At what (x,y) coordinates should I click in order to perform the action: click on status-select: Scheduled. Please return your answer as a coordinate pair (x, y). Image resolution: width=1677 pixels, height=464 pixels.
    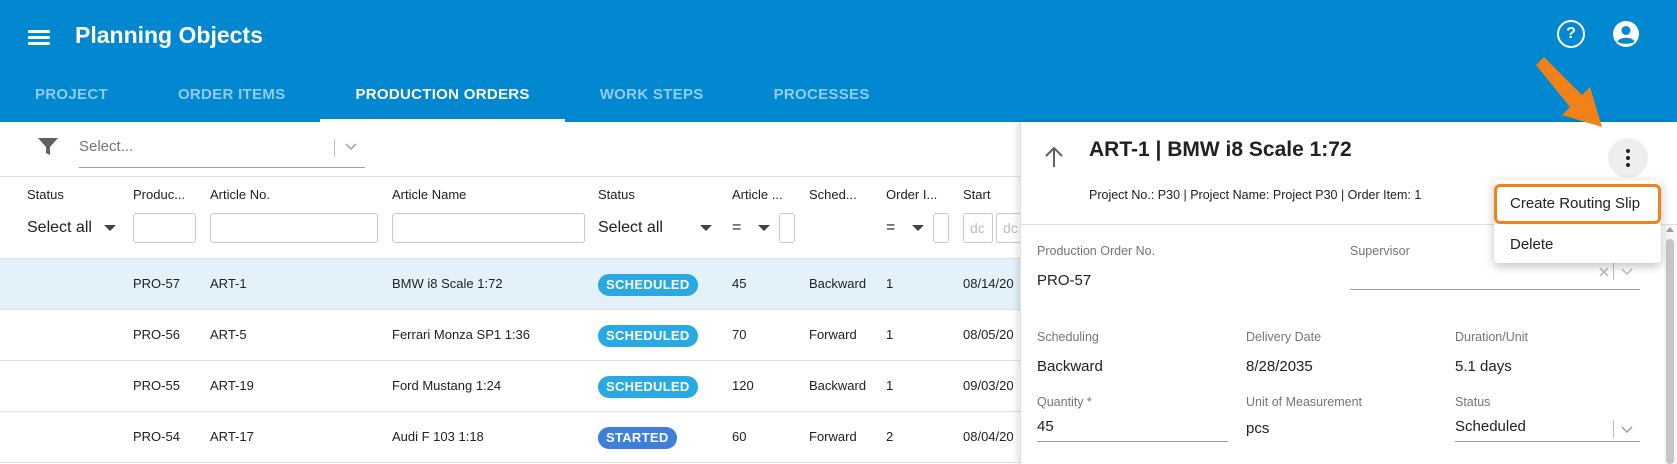
    Looking at the image, I should click on (1535, 430).